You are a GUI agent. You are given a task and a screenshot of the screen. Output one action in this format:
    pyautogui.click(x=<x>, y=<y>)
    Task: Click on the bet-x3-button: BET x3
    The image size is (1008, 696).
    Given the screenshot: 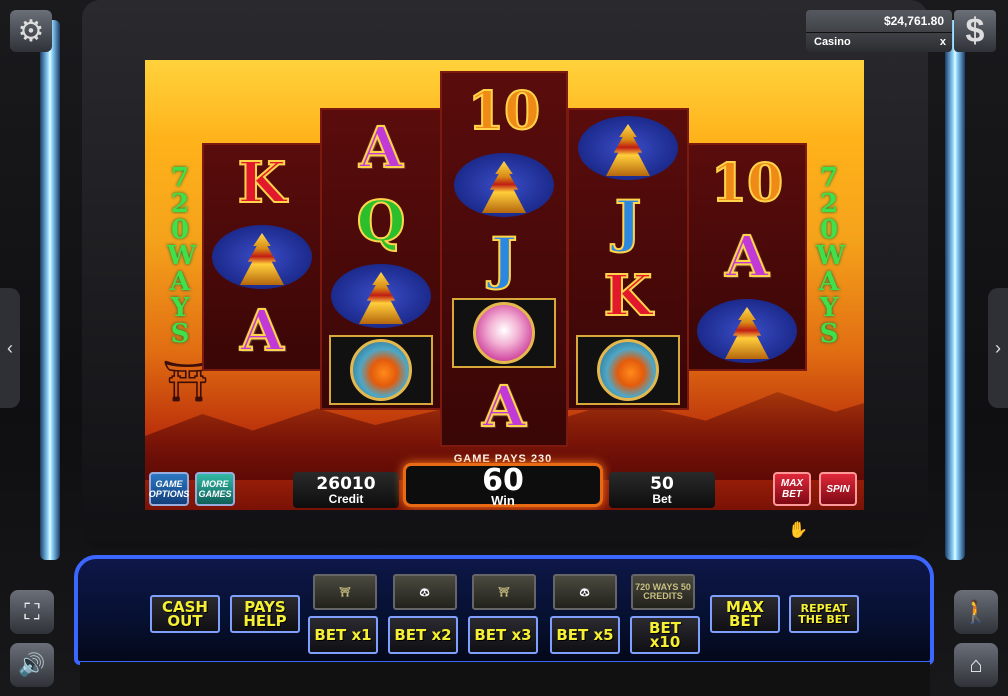 What is the action you would take?
    pyautogui.click(x=503, y=635)
    